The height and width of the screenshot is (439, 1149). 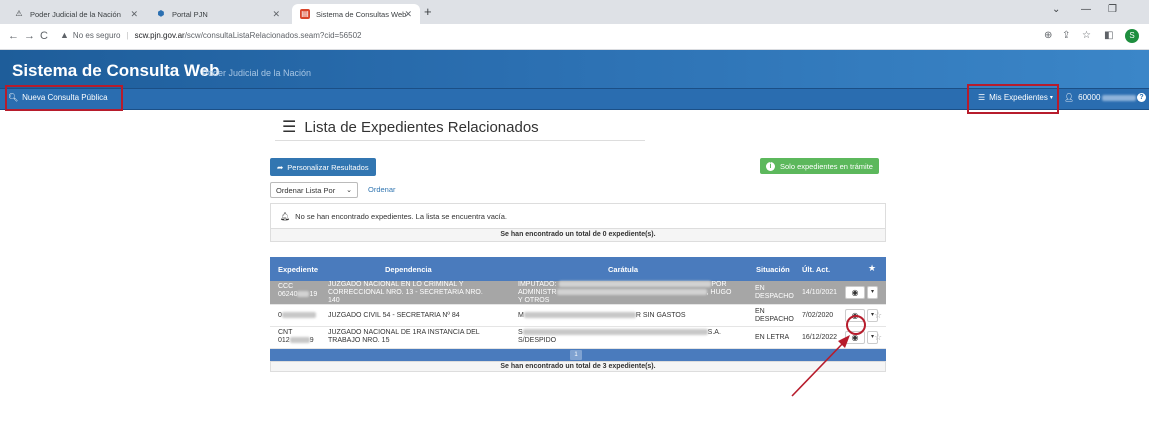 What do you see at coordinates (770, 166) in the screenshot?
I see `info-icon: i` at bounding box center [770, 166].